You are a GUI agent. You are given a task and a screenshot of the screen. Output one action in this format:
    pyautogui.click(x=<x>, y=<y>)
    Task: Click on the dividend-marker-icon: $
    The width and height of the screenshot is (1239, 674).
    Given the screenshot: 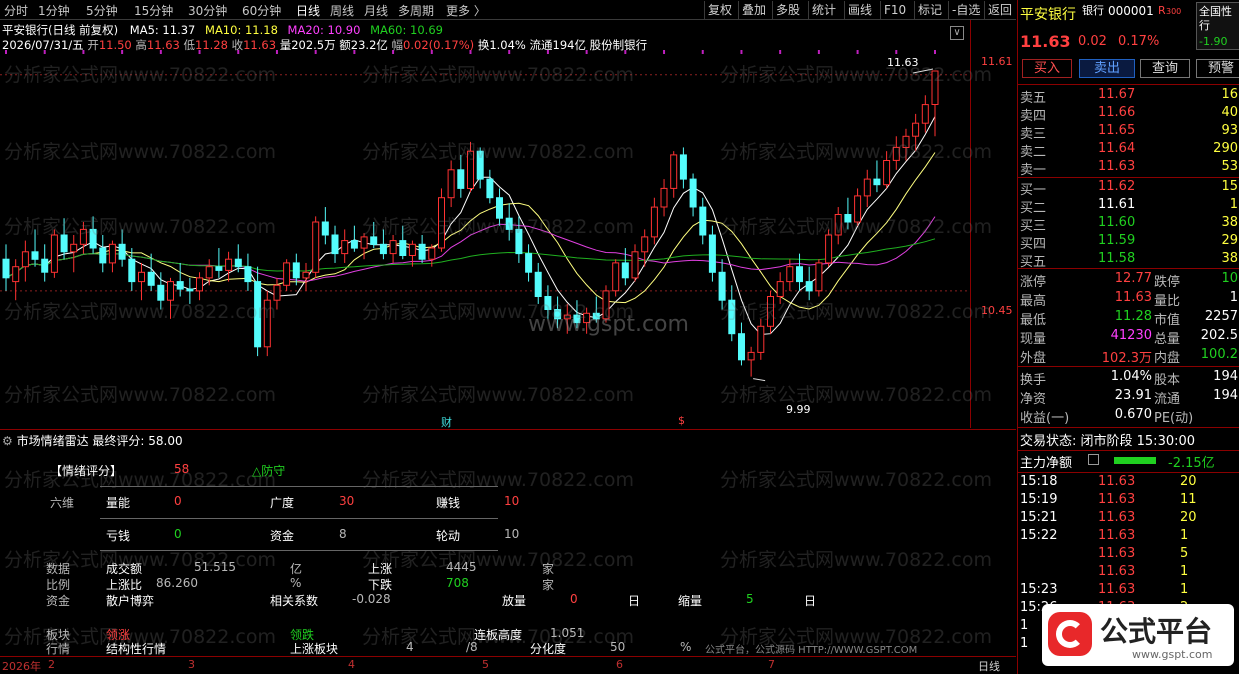 What is the action you would take?
    pyautogui.click(x=681, y=420)
    